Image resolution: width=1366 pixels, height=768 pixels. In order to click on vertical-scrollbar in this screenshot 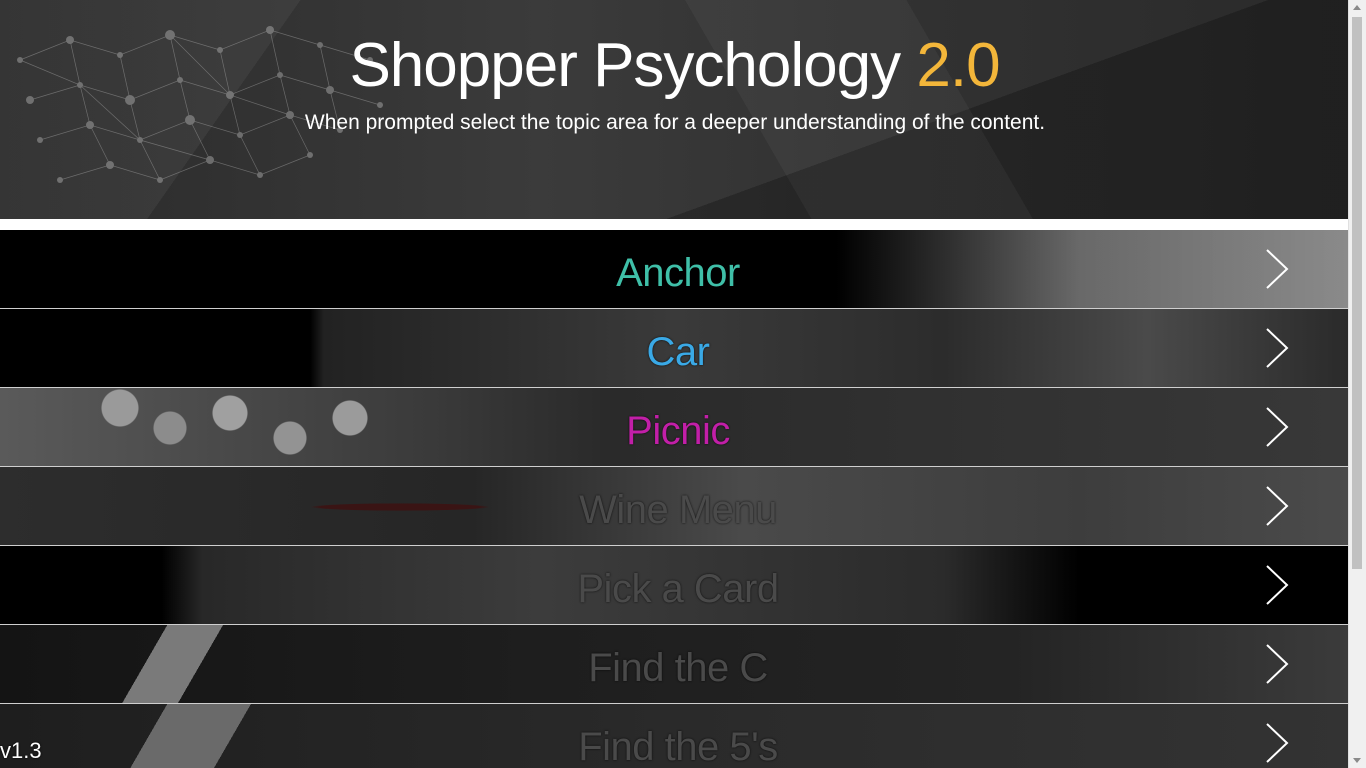, I will do `click(1357, 384)`.